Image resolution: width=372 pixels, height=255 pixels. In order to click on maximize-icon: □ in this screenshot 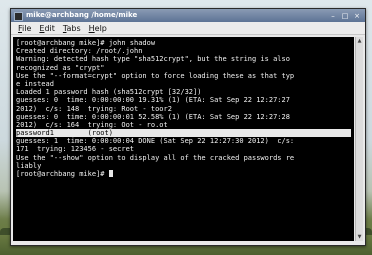, I will do `click(345, 16)`.